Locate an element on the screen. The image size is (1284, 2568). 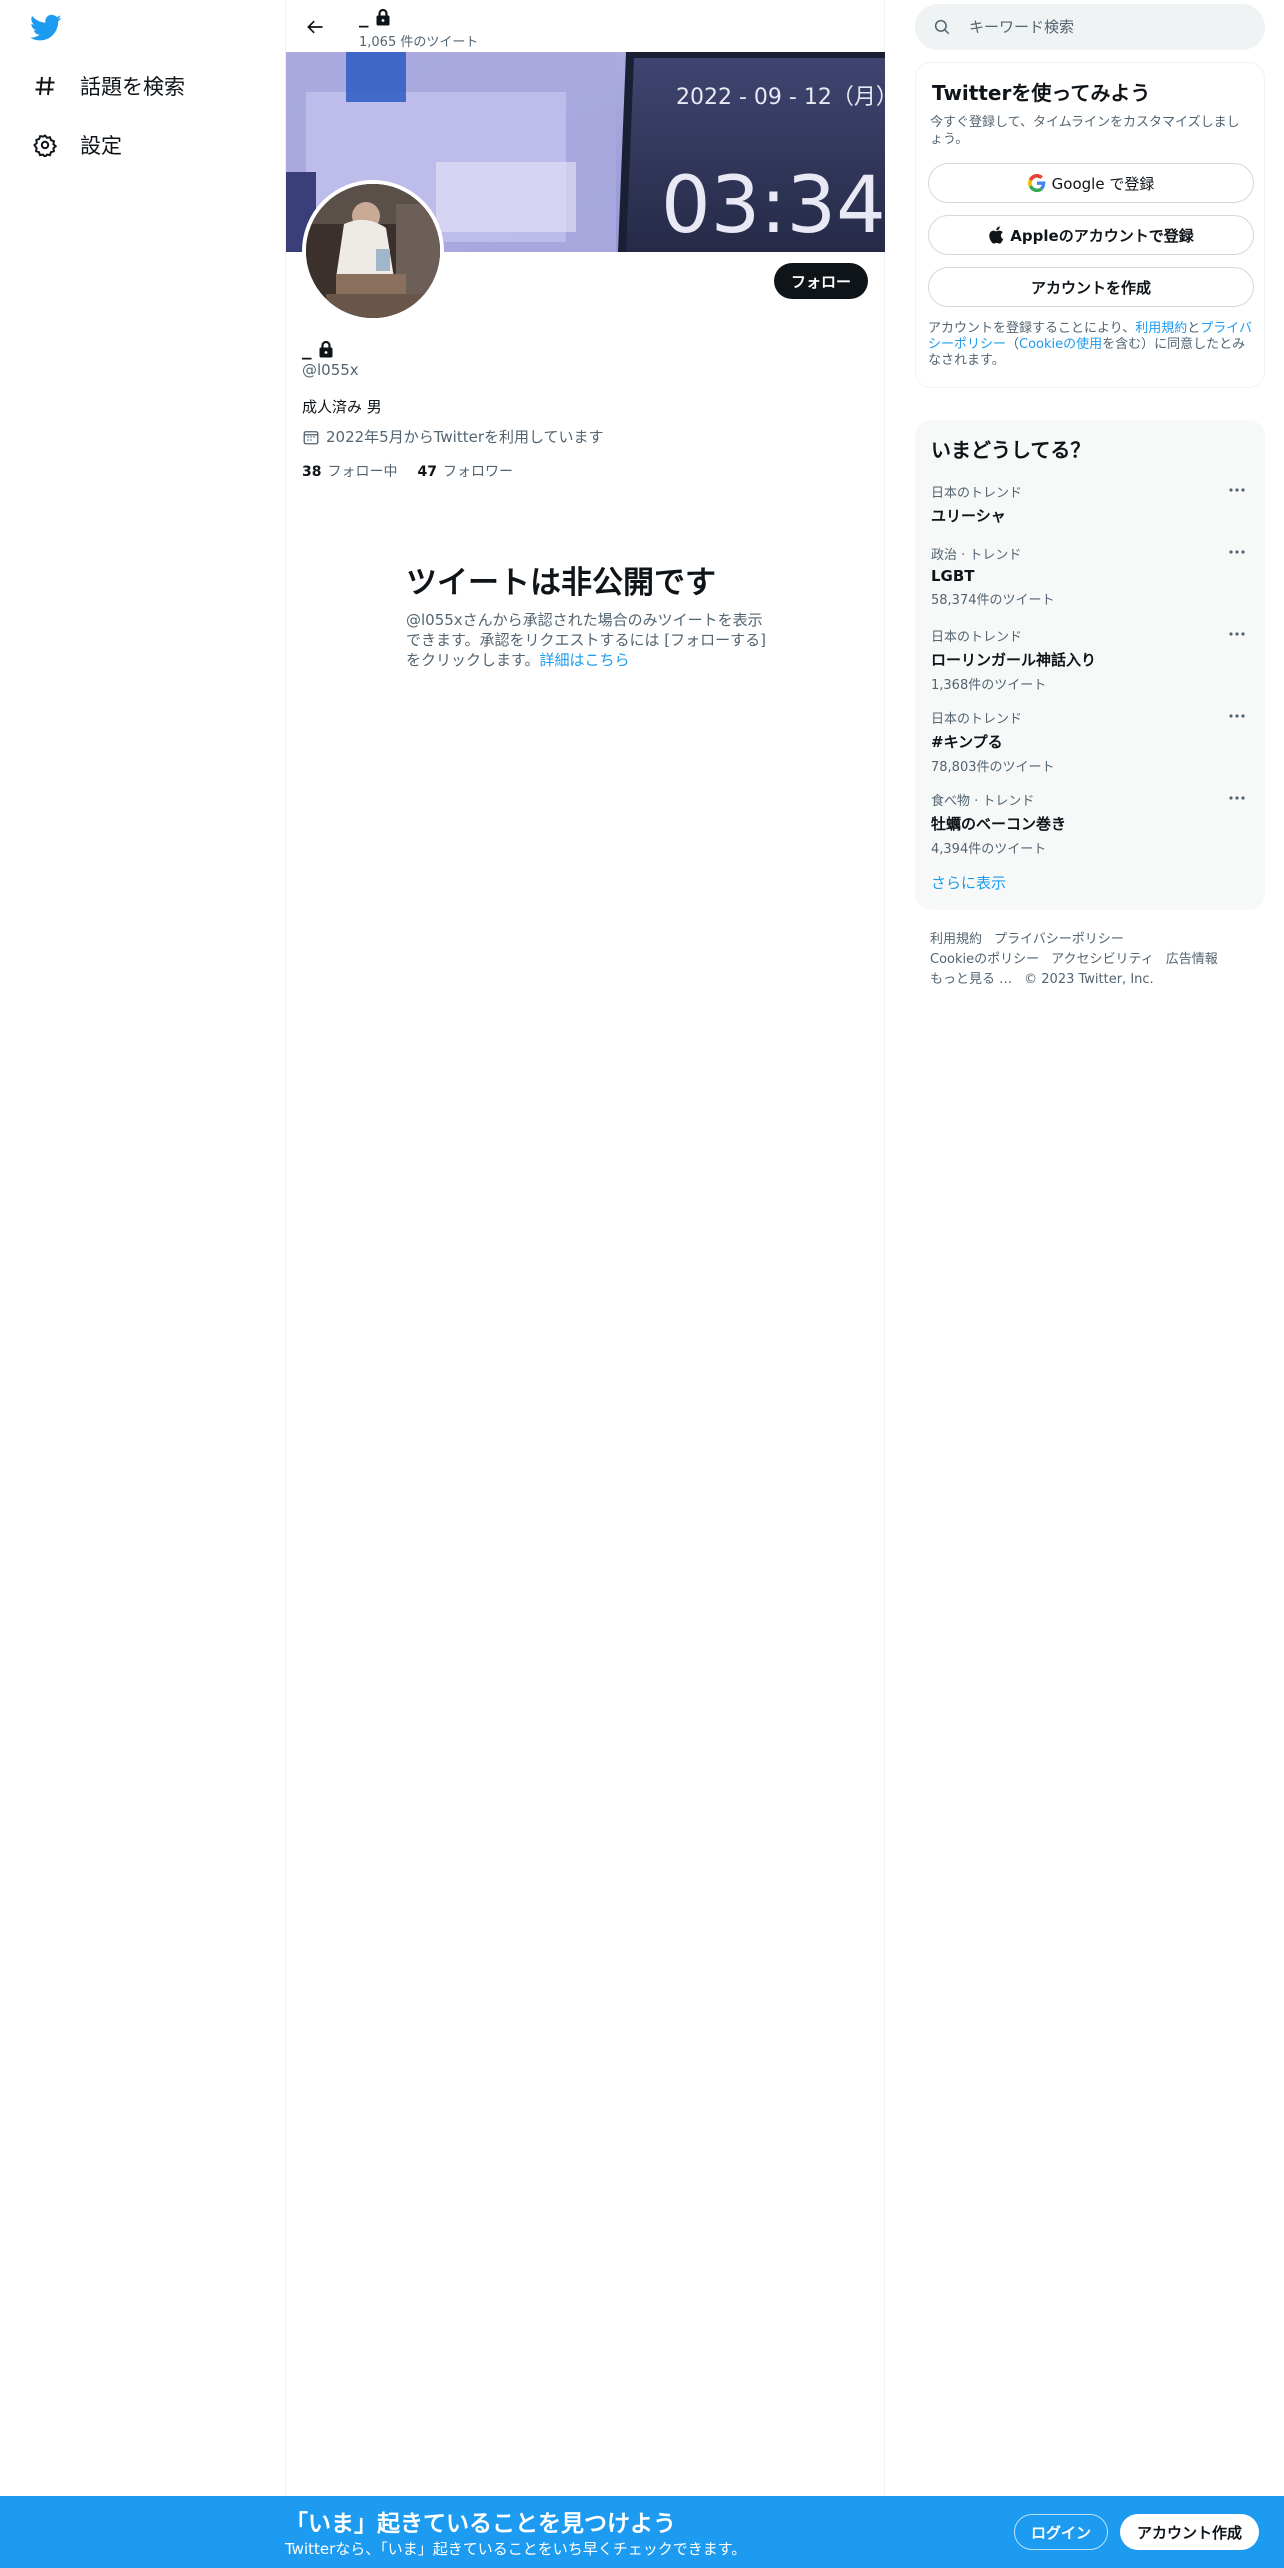
footer-terms-link: 利用規約 is located at coordinates (956, 939).